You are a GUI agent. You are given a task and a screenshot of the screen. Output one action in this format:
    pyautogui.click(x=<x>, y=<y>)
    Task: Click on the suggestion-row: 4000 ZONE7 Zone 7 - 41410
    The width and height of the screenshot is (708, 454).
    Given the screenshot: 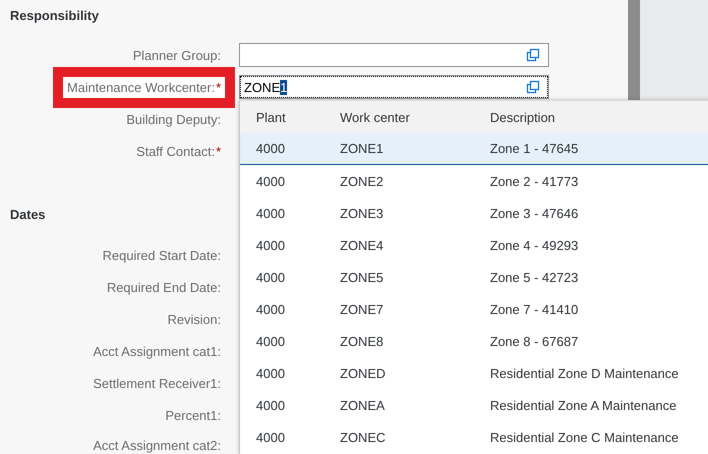 What is the action you would take?
    pyautogui.click(x=474, y=309)
    